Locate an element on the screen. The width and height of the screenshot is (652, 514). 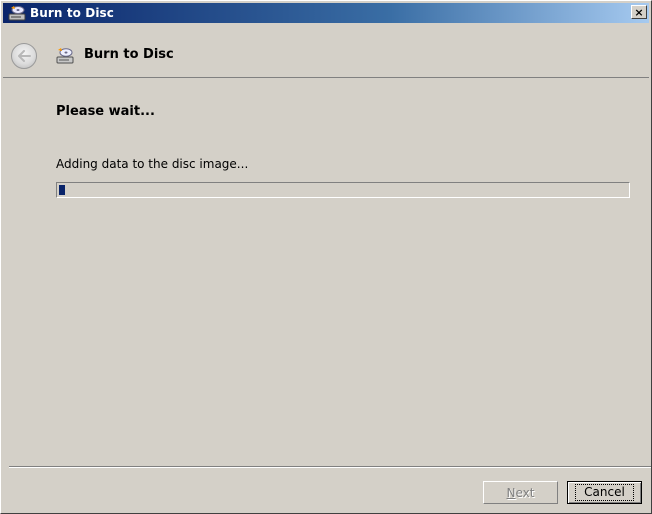
cancel-label: Cancel is located at coordinates (604, 492).